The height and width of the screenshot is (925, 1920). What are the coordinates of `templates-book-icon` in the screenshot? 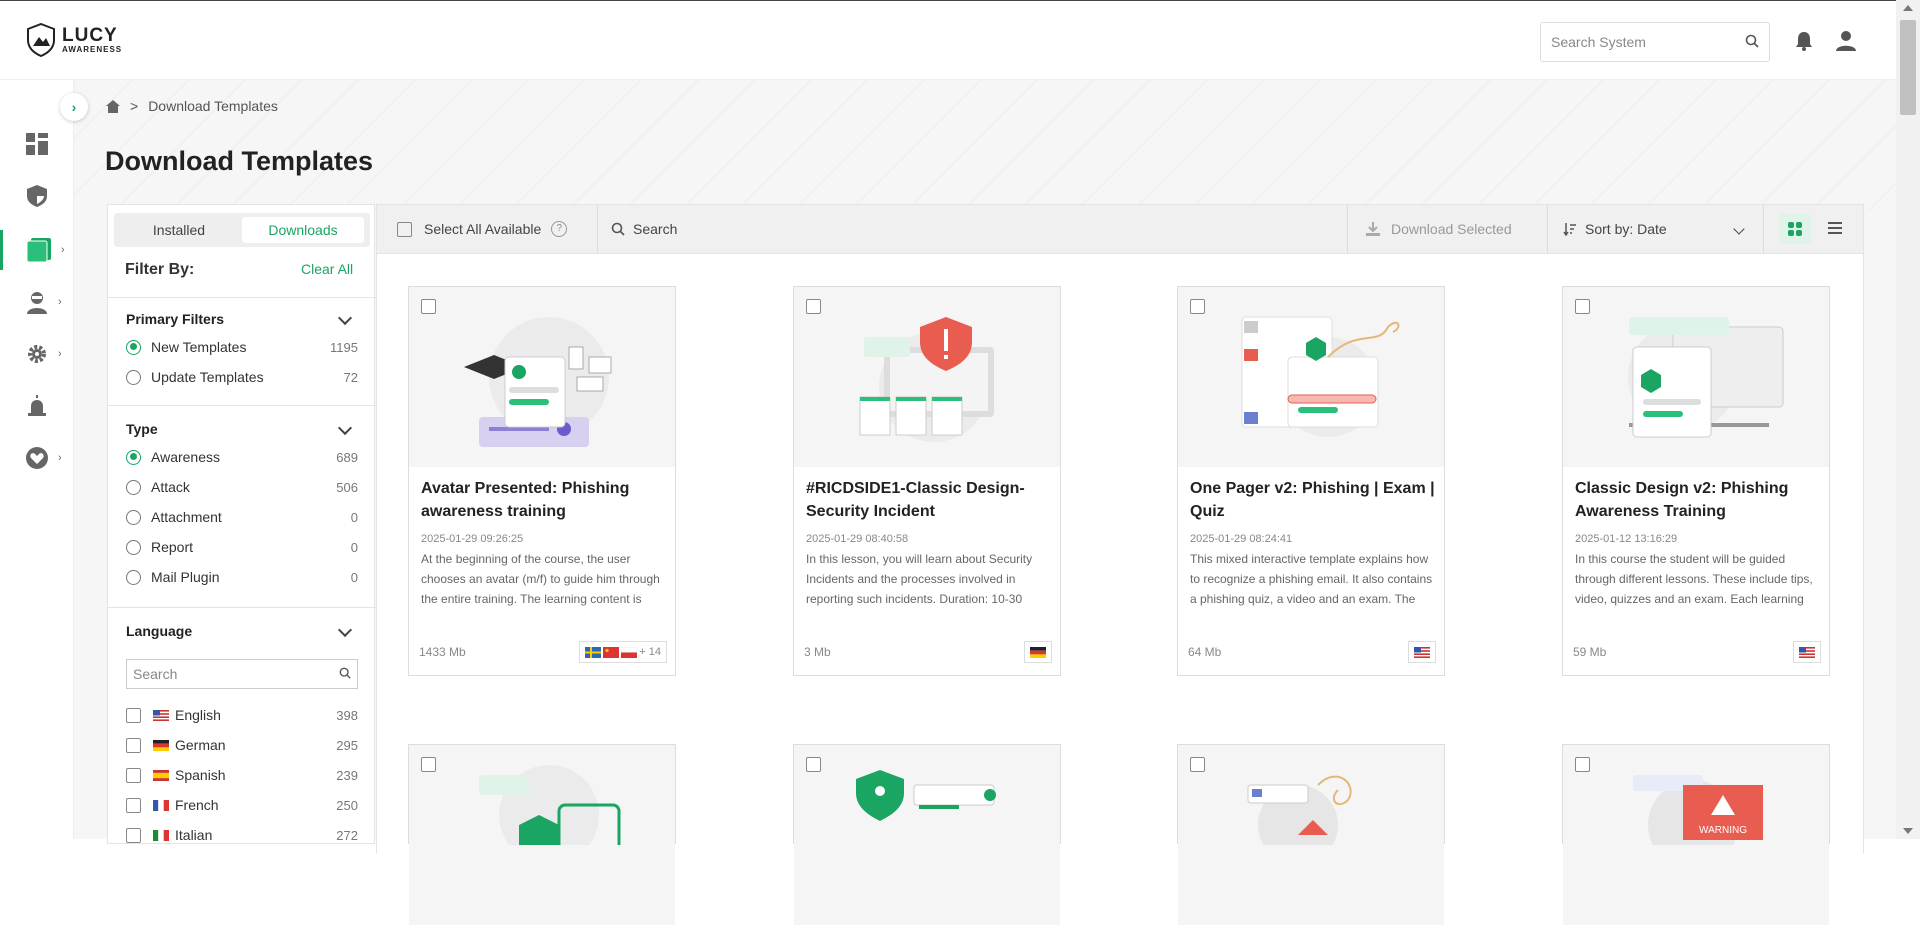 It's located at (38, 250).